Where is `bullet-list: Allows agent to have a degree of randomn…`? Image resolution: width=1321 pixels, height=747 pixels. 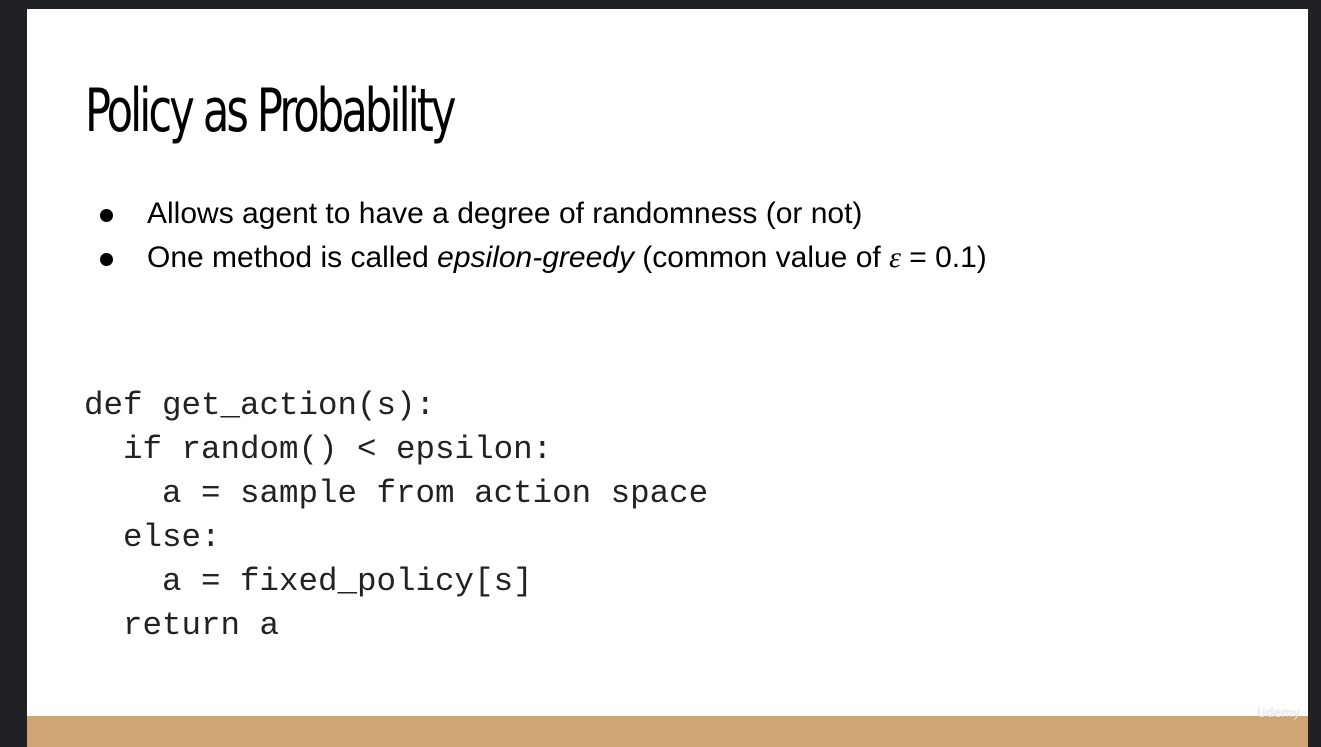 bullet-list: Allows agent to have a degree of randomn… is located at coordinates (542, 238).